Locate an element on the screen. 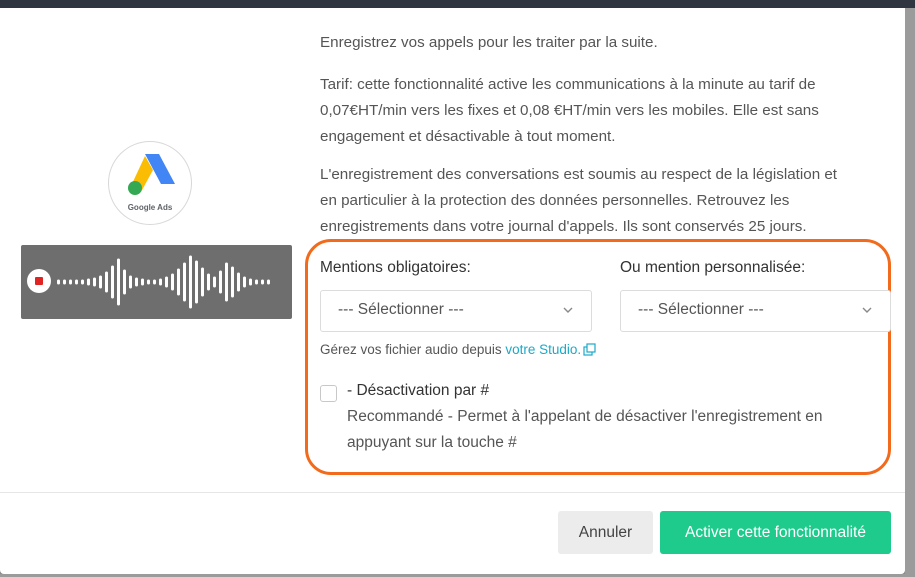 The height and width of the screenshot is (577, 915). audio-player is located at coordinates (156, 282).